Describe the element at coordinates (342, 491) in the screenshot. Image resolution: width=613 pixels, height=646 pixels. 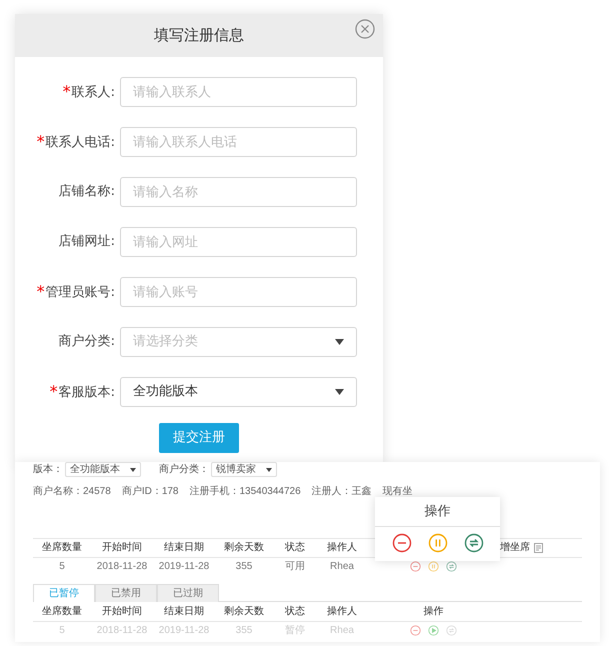
I see `info-text: 注册人：王鑫` at that location.